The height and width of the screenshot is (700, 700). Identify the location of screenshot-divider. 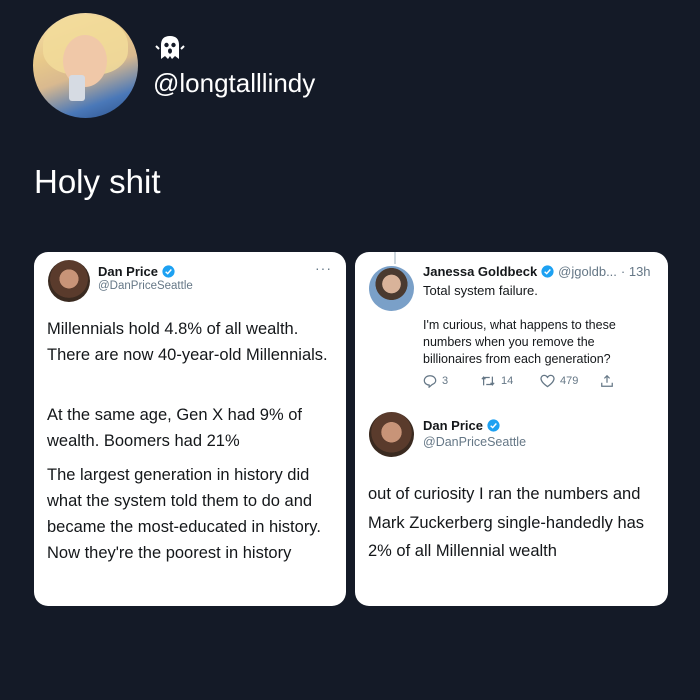
(350, 429).